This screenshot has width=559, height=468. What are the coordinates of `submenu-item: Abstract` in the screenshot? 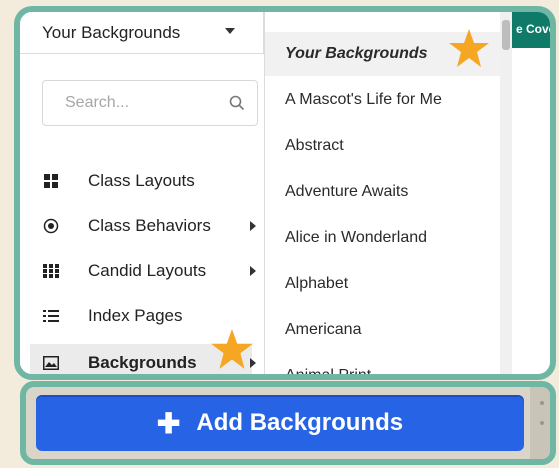 It's located at (383, 146).